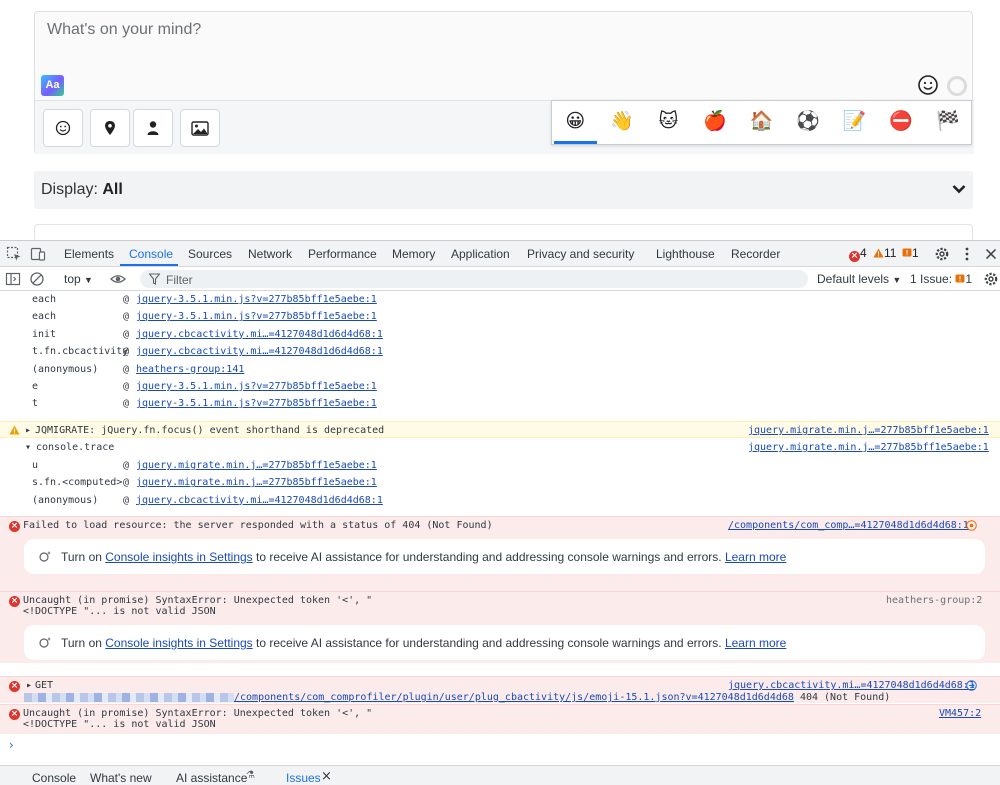 This screenshot has height=785, width=1000. I want to click on filter-placeholder: Filter, so click(179, 280).